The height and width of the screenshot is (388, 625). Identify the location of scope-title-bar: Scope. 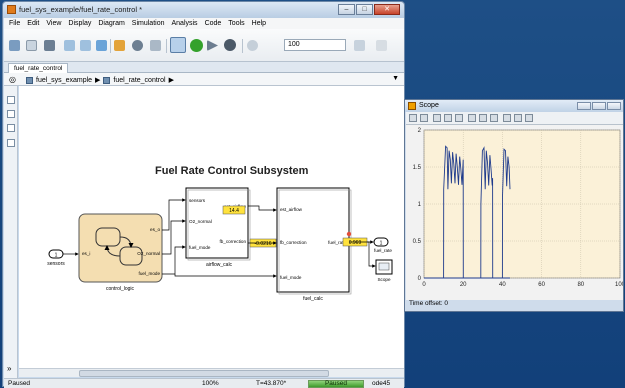
(514, 106).